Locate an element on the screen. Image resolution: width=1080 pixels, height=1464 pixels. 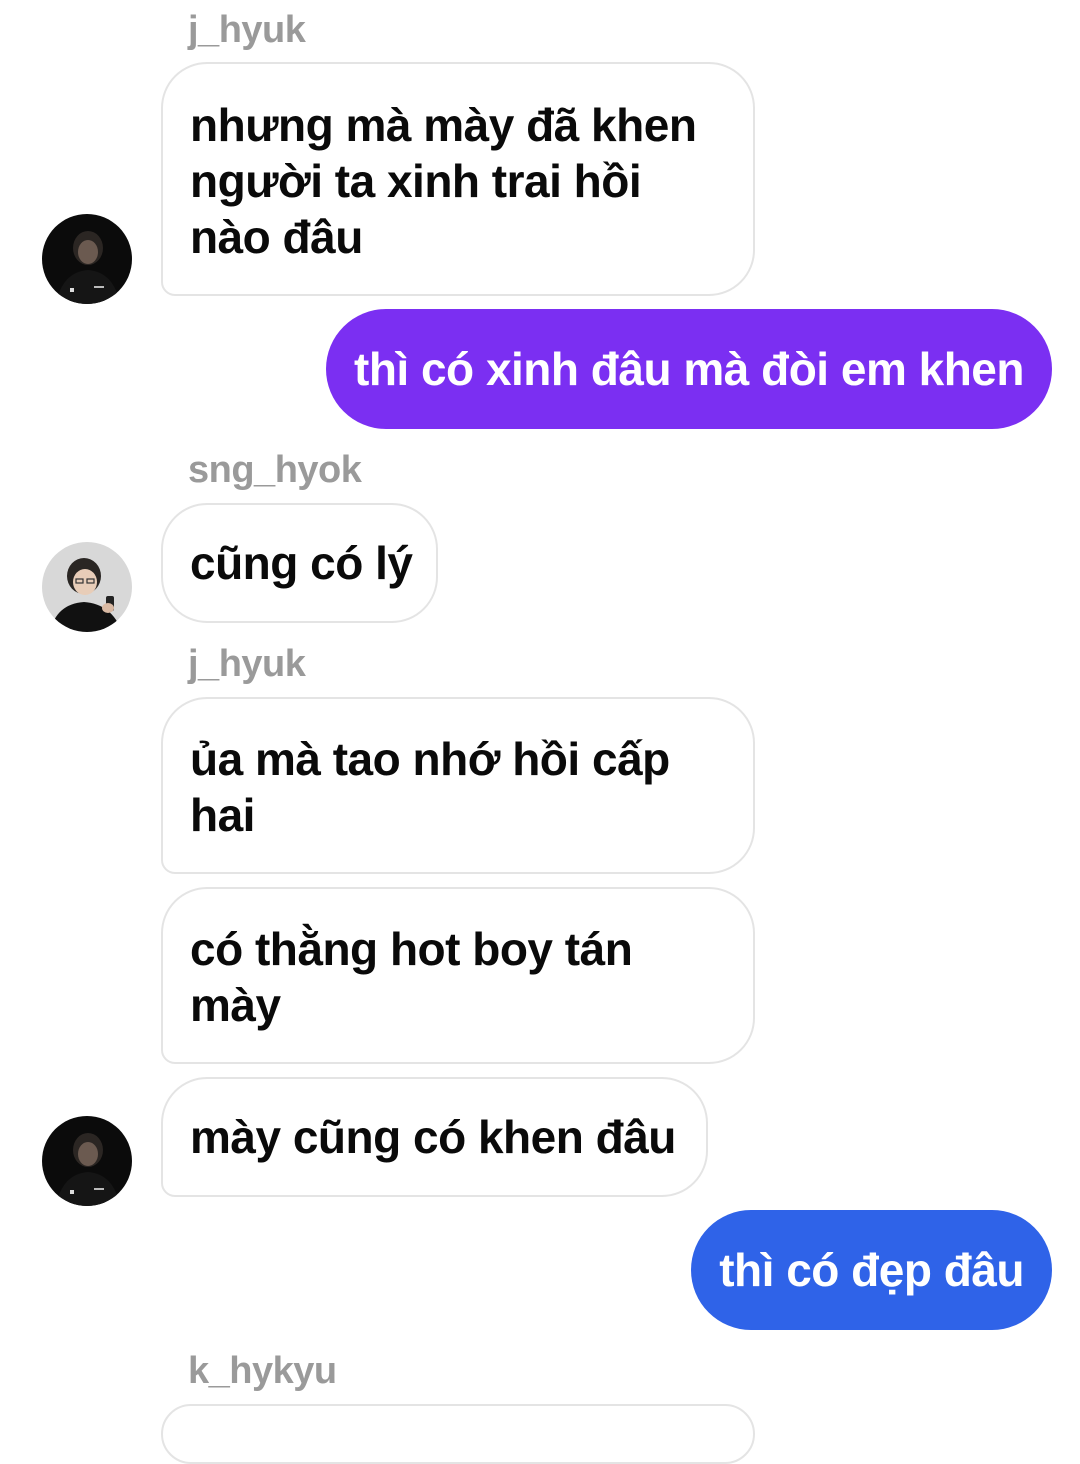
avatar-sng-hyok is located at coordinates (87, 587).